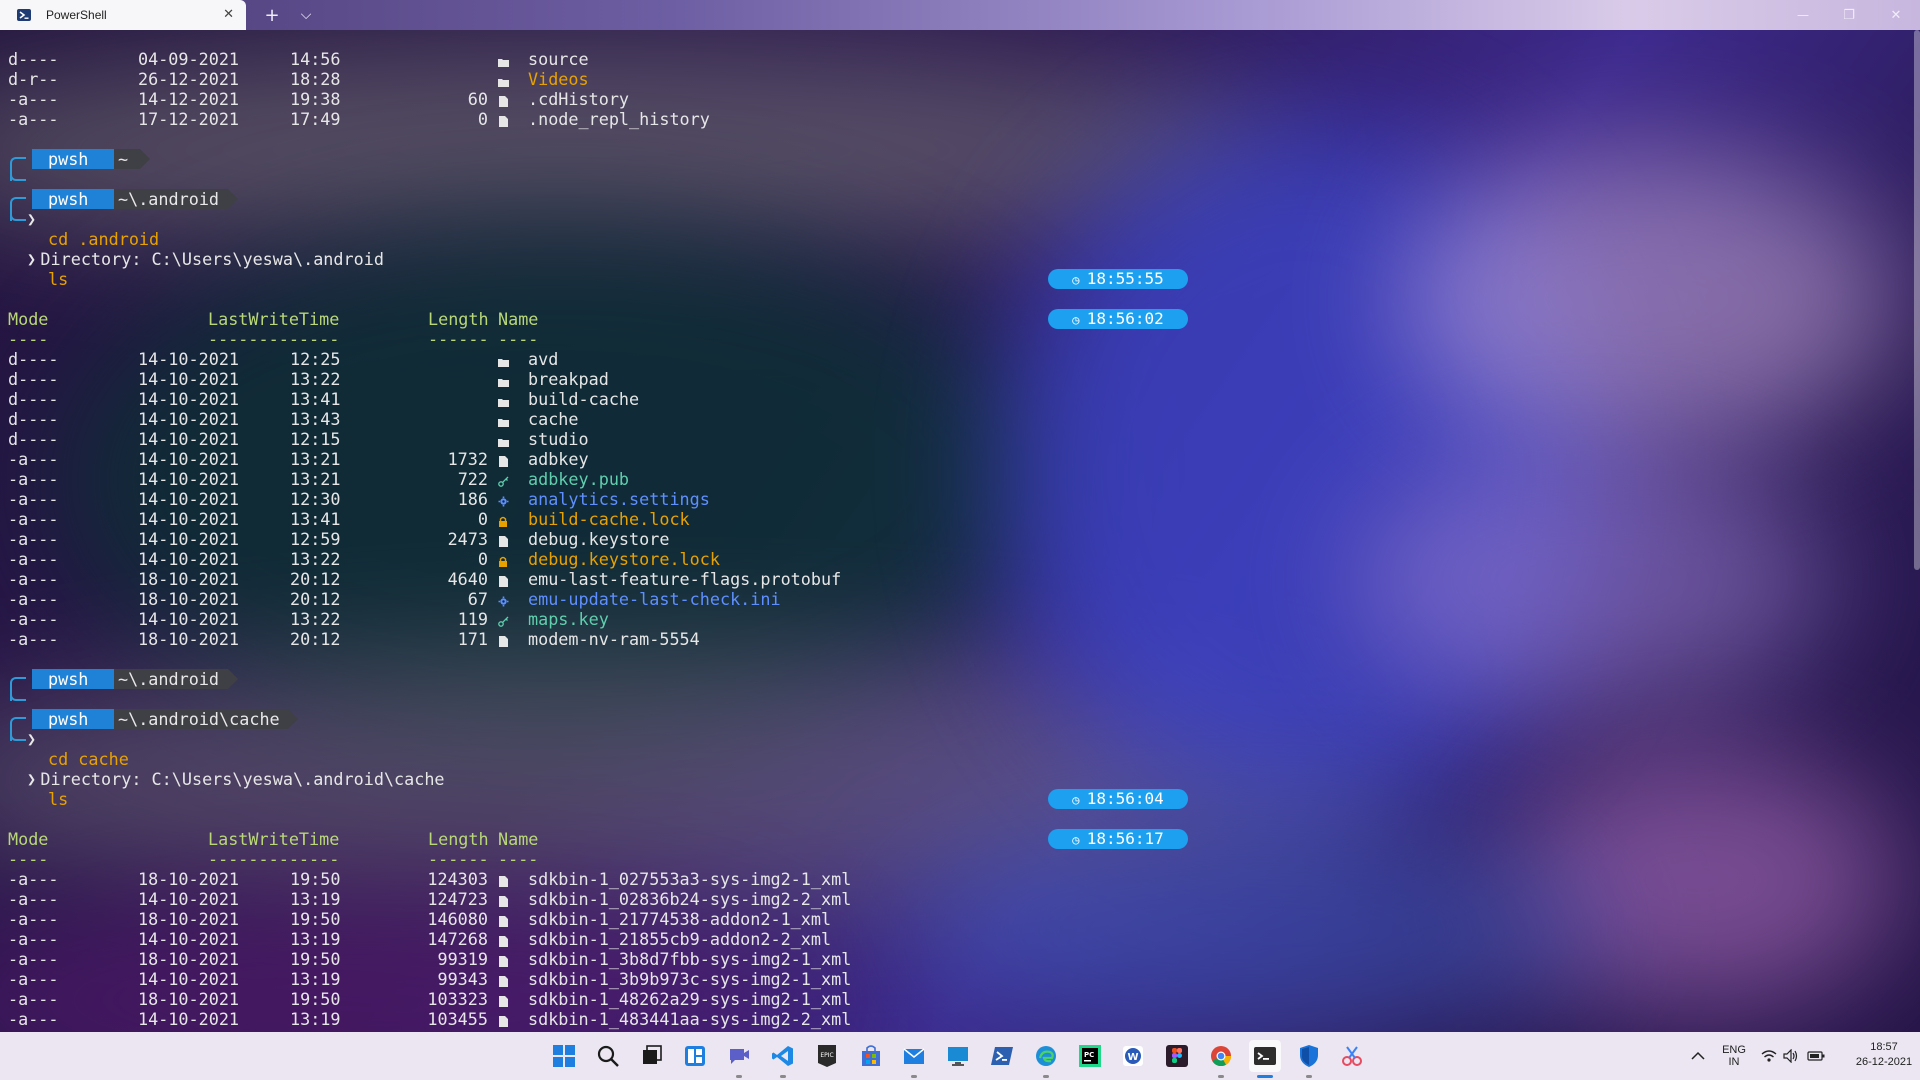 The width and height of the screenshot is (1920, 1080). I want to click on widgets-icon, so click(695, 1056).